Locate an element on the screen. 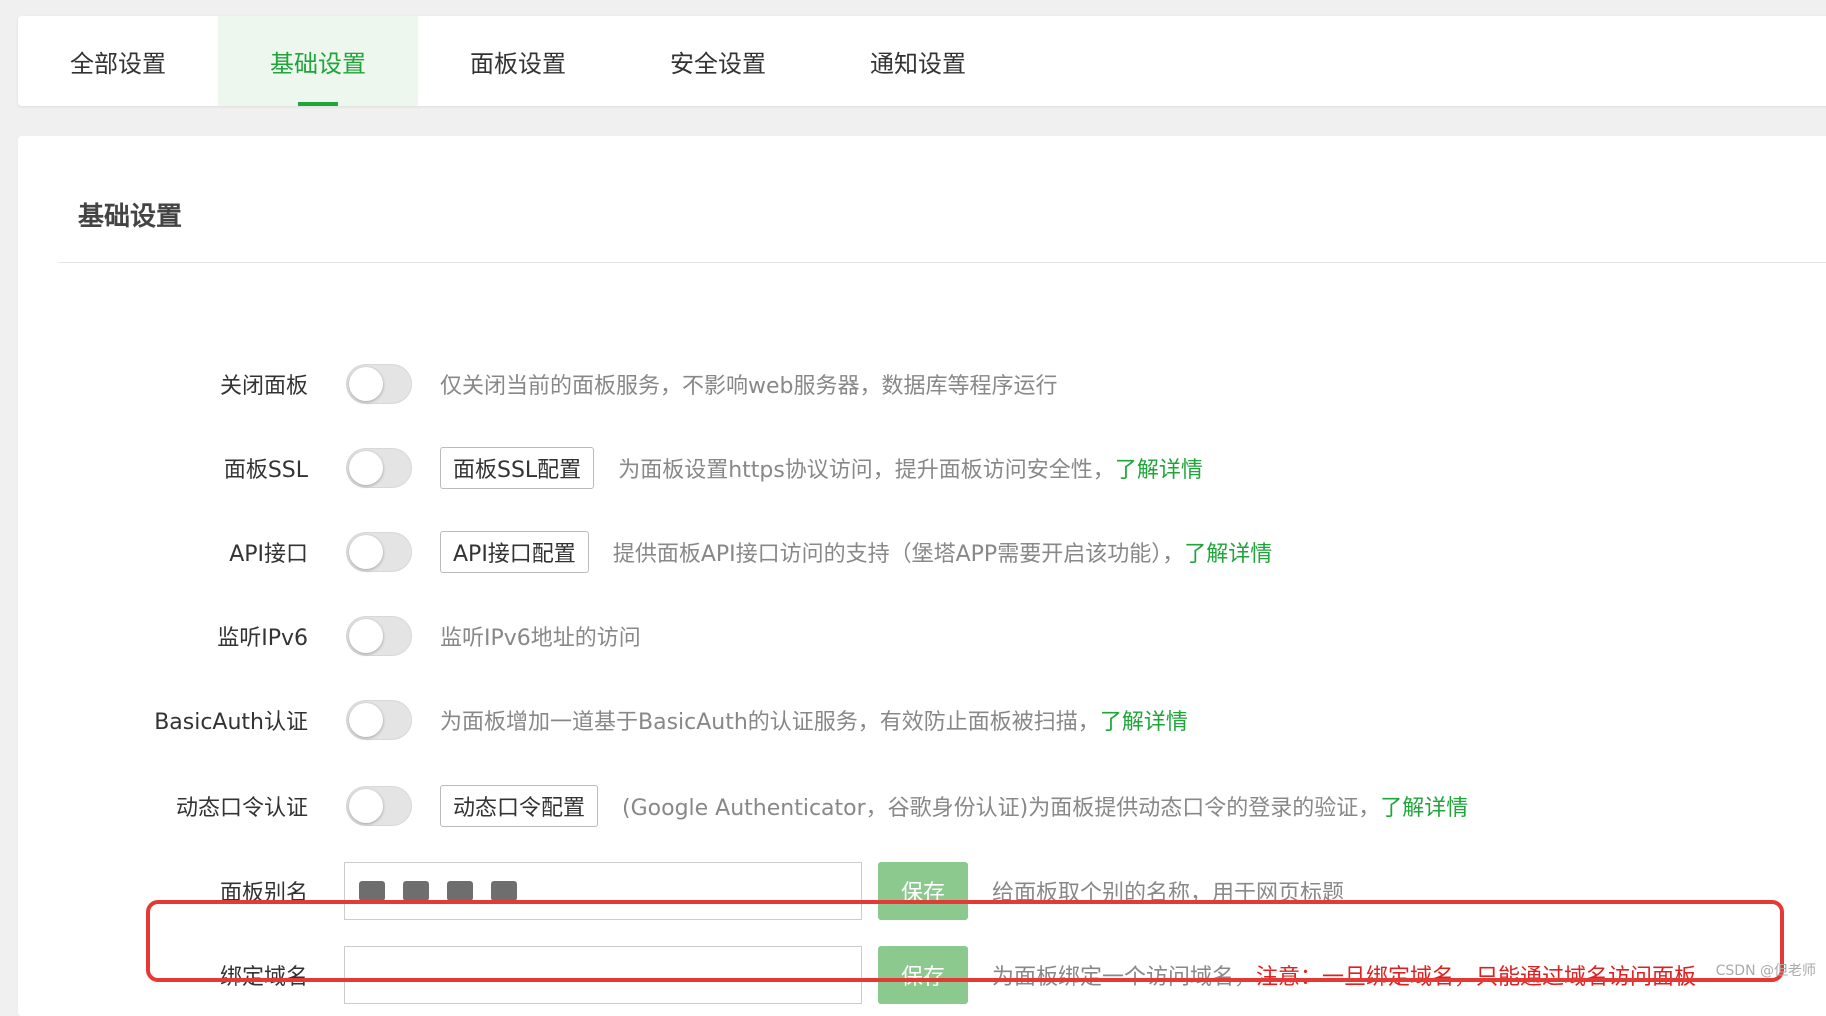  ipv6-label: 监听IPv6 is located at coordinates (262, 638).